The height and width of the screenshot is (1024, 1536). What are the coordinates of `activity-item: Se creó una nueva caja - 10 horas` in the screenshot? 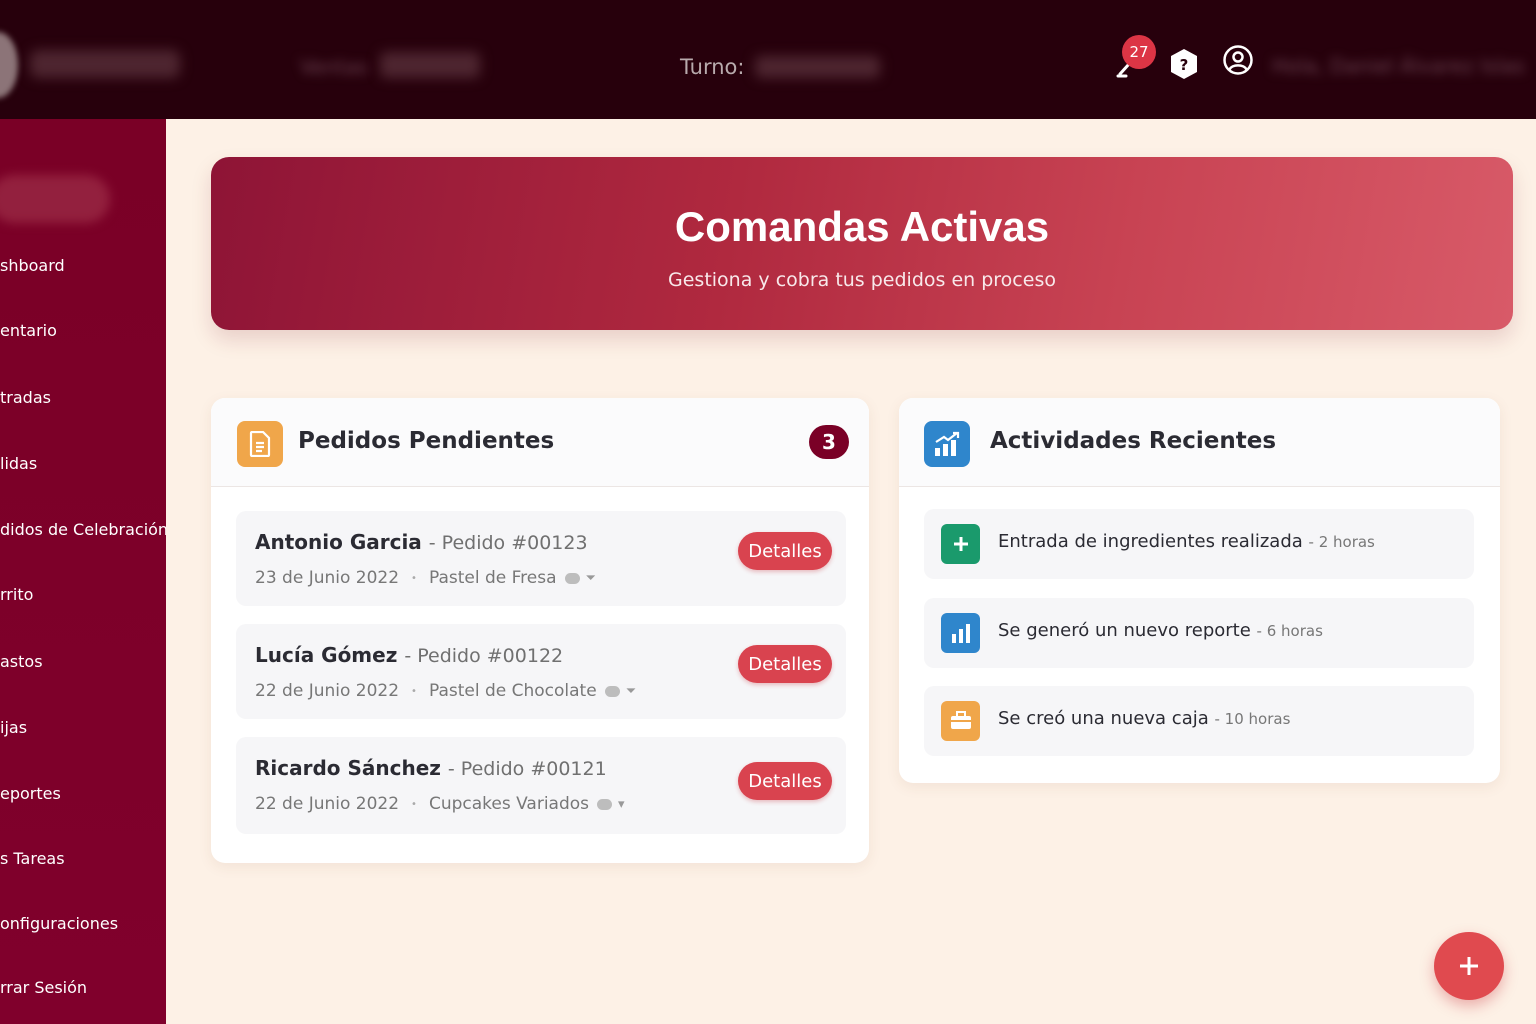 It's located at (1199, 721).